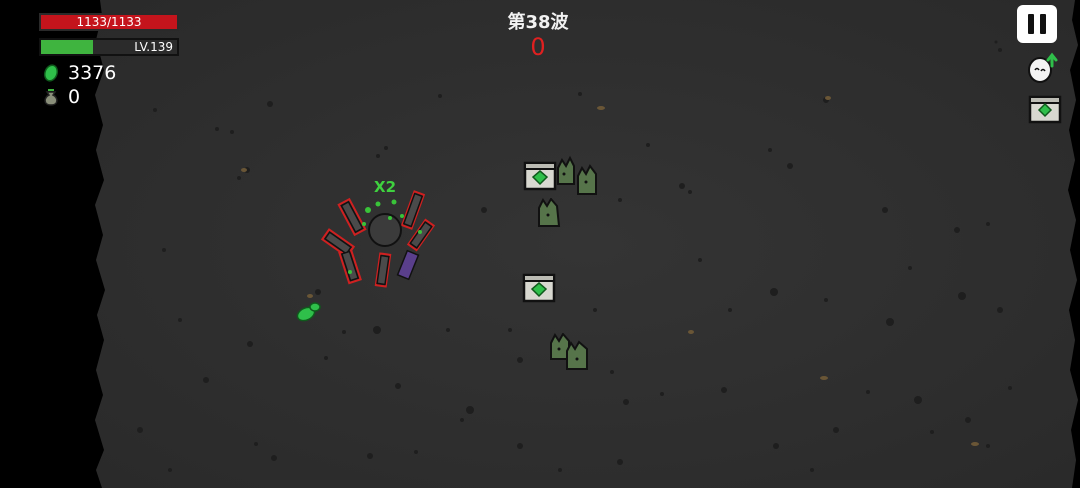  I want to click on dropped-gem-icon, so click(309, 311).